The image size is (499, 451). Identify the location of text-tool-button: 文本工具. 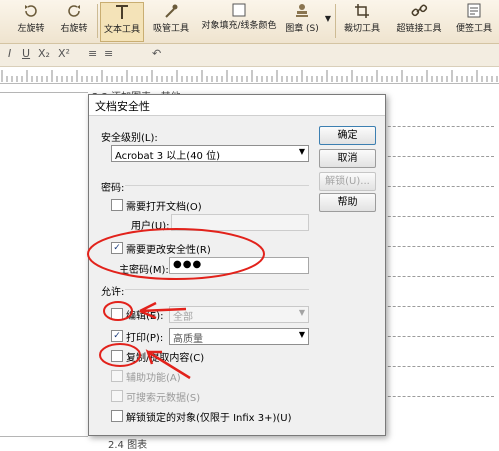
(122, 22).